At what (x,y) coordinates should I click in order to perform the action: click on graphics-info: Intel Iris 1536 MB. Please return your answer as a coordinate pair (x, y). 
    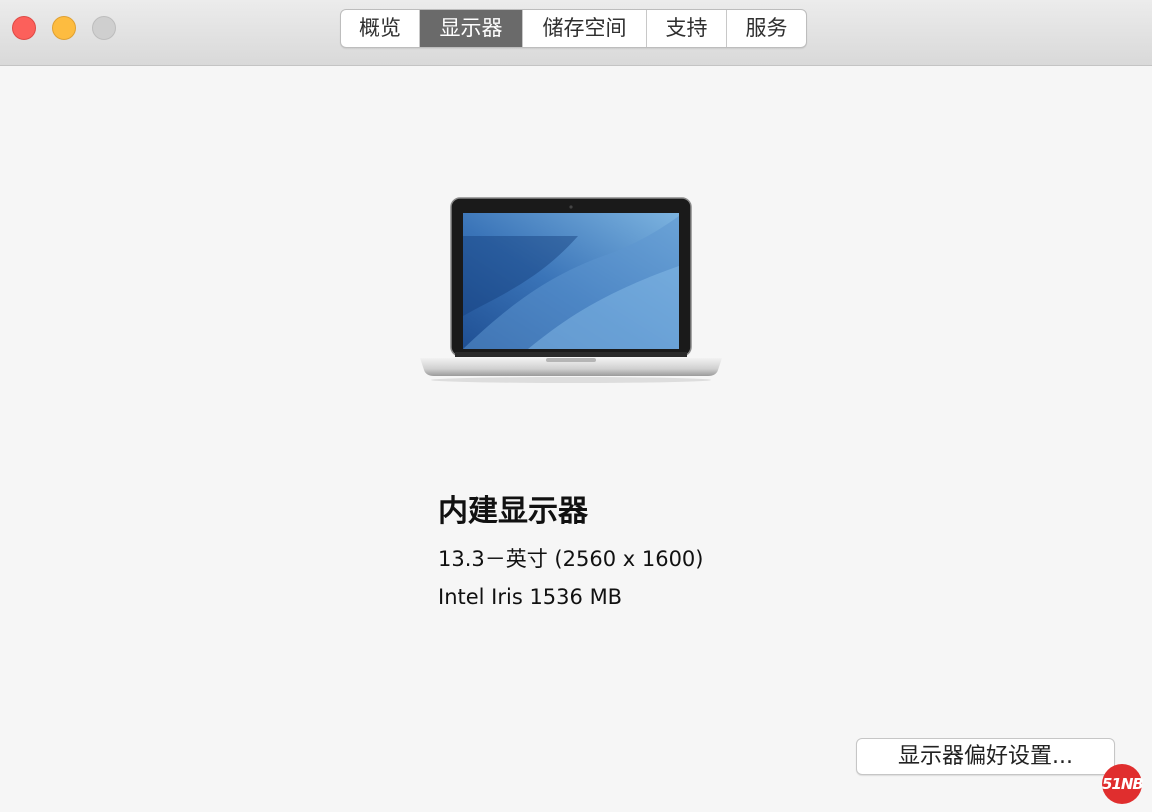
    Looking at the image, I should click on (530, 597).